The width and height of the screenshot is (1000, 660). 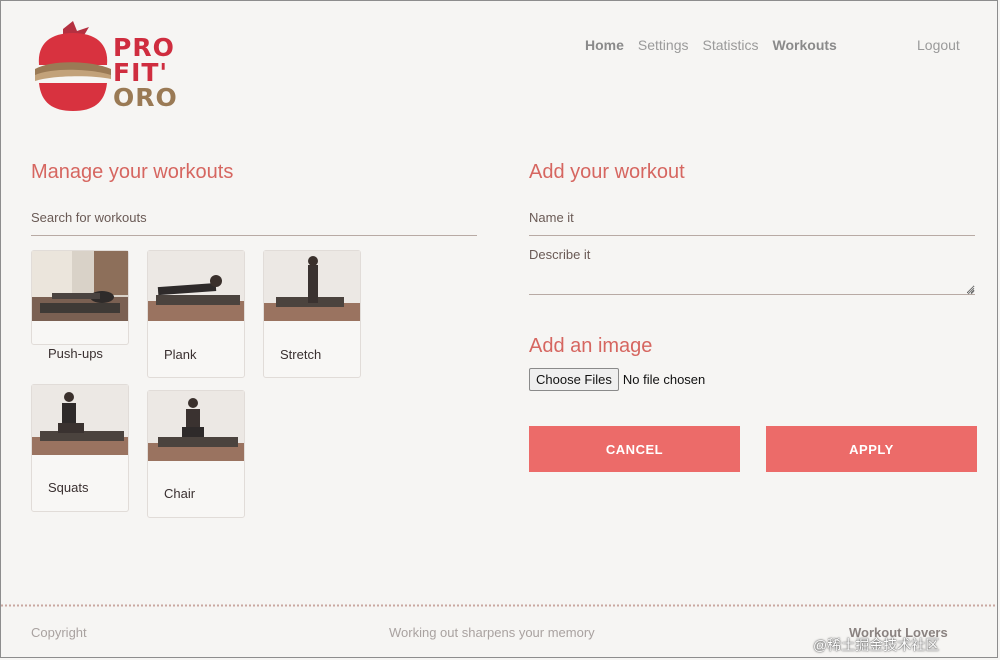 What do you see at coordinates (196, 286) in the screenshot?
I see `plank-image` at bounding box center [196, 286].